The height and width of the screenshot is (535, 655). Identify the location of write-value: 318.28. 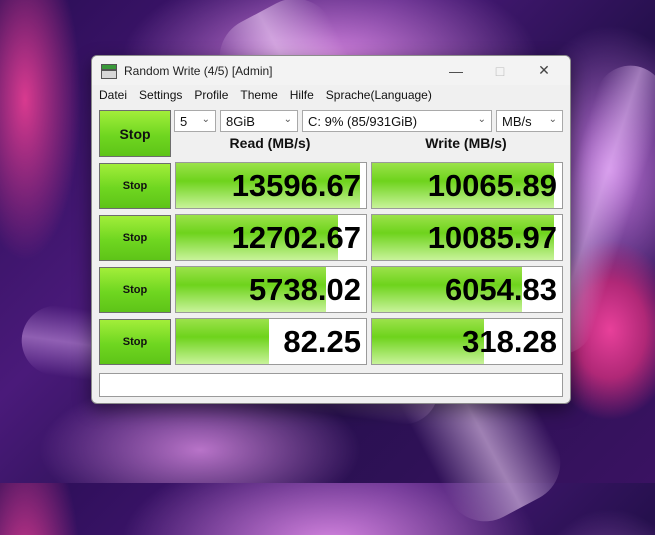
(509, 341).